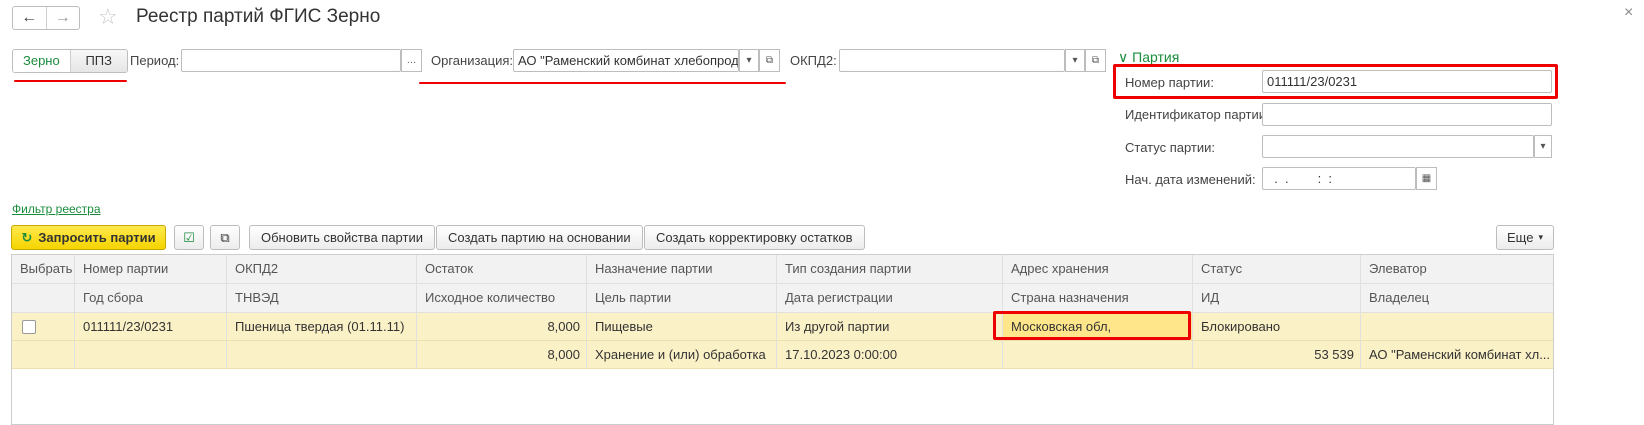  I want to click on chevron-down-icon: ▾, so click(1540, 237).